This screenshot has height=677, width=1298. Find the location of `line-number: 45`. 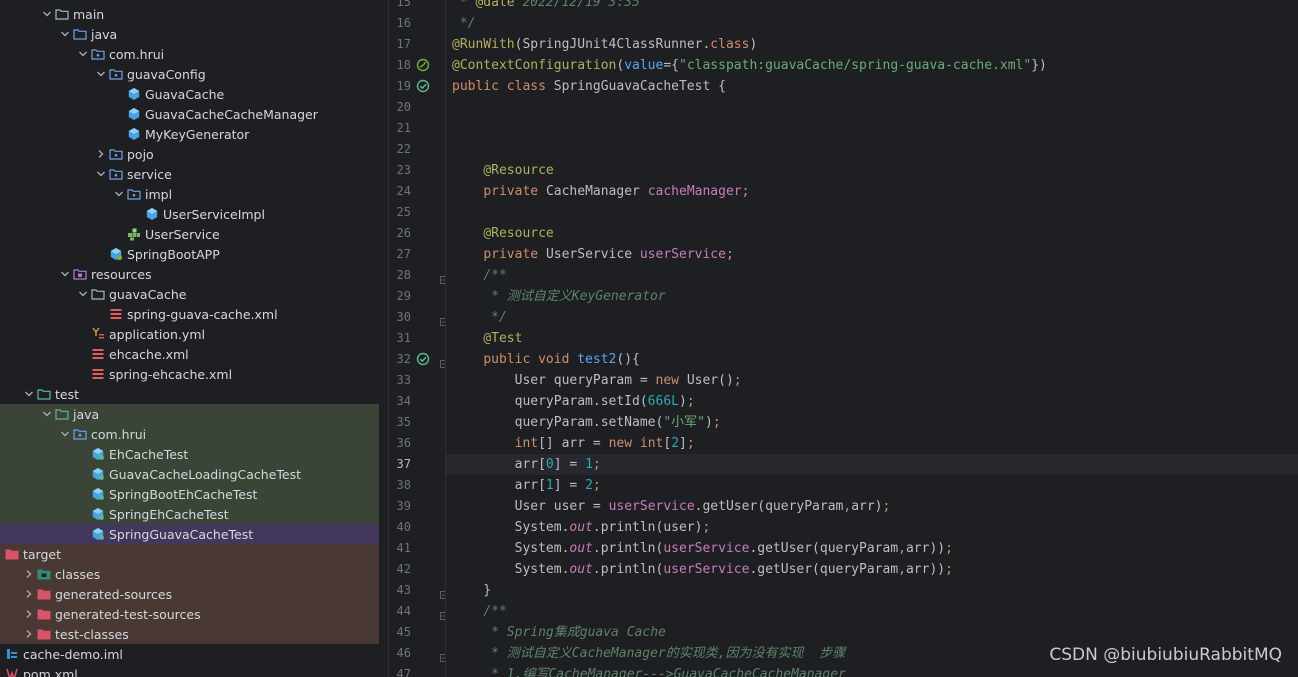

line-number: 45 is located at coordinates (400, 632).